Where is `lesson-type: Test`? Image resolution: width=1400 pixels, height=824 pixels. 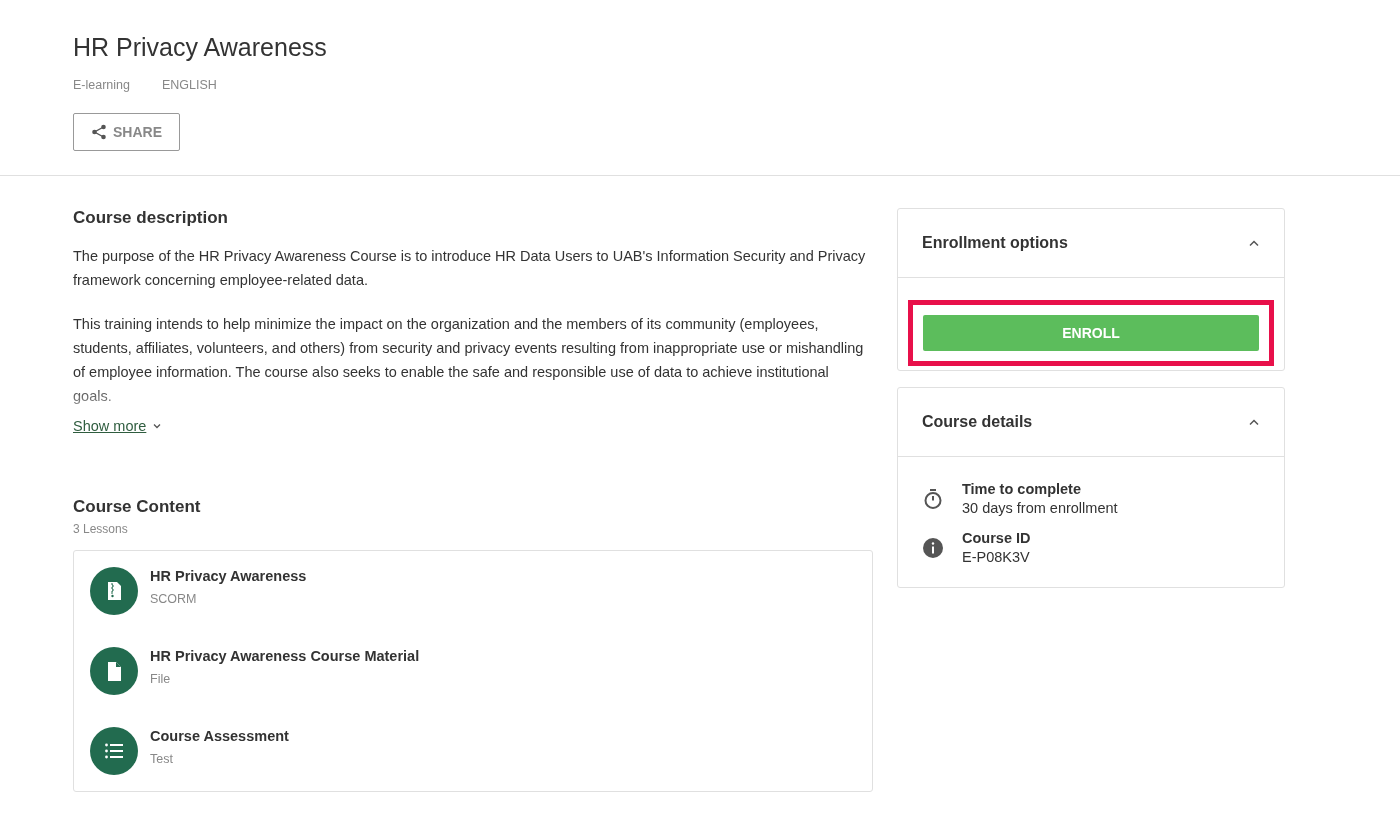
lesson-type: Test is located at coordinates (162, 759).